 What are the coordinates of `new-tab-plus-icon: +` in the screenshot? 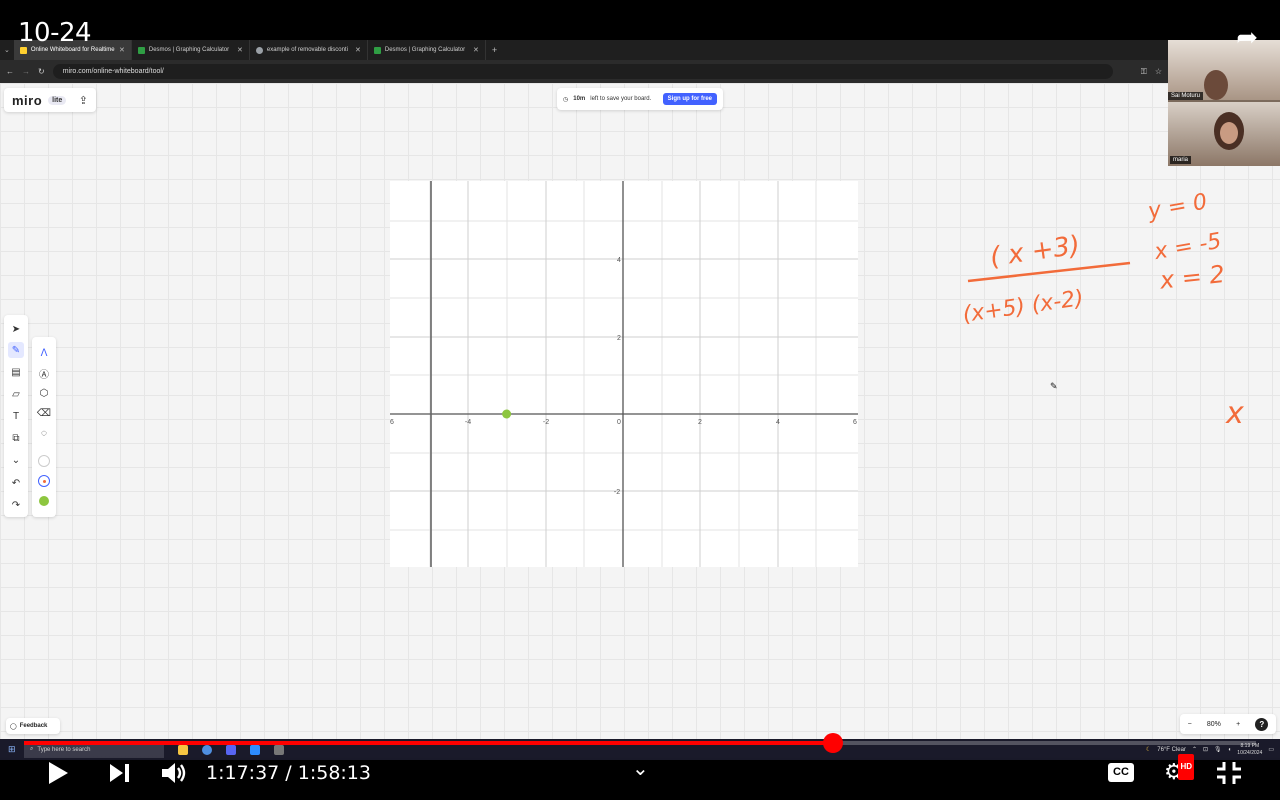 It's located at (494, 50).